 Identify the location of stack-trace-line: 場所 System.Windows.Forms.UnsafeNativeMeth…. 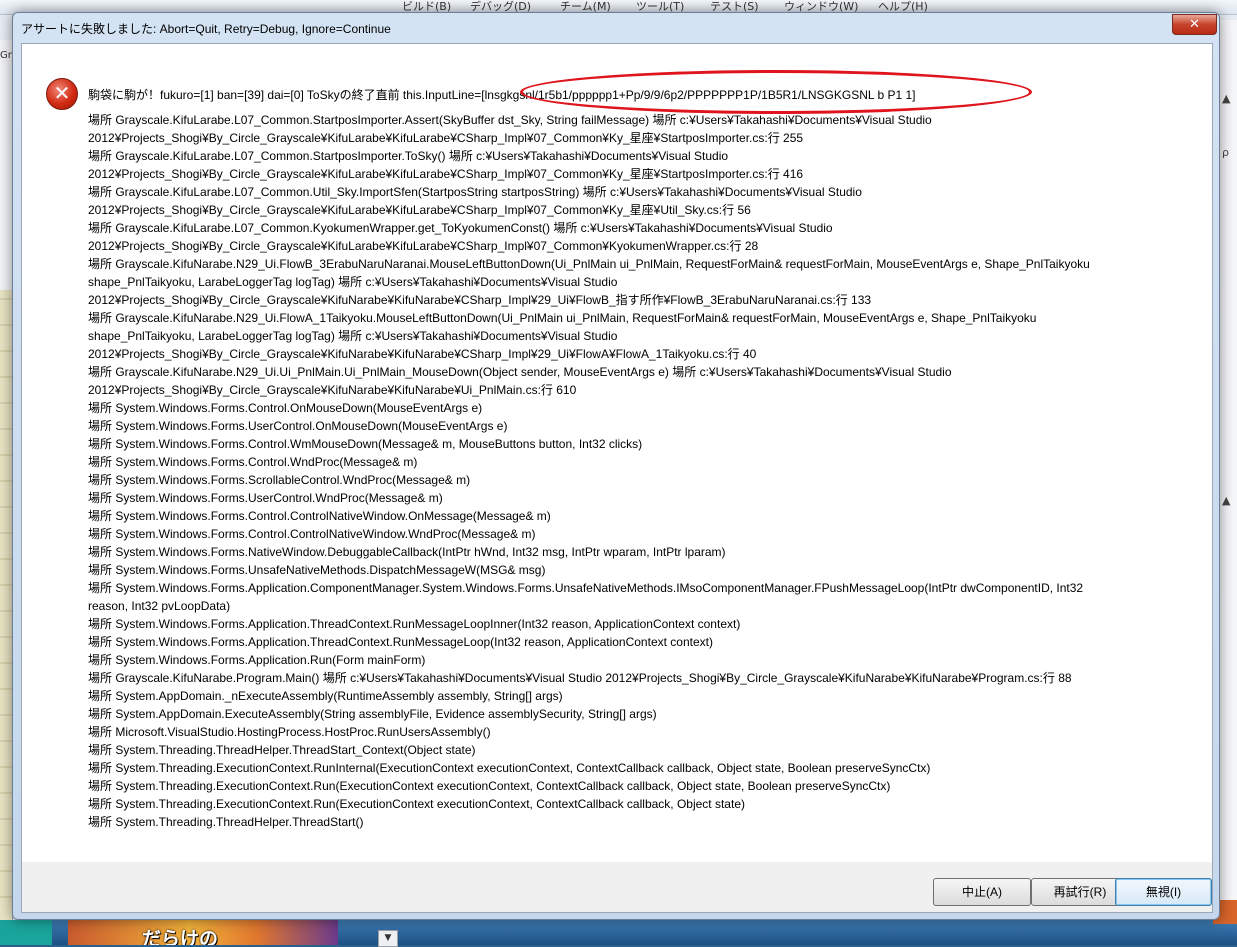
(317, 570).